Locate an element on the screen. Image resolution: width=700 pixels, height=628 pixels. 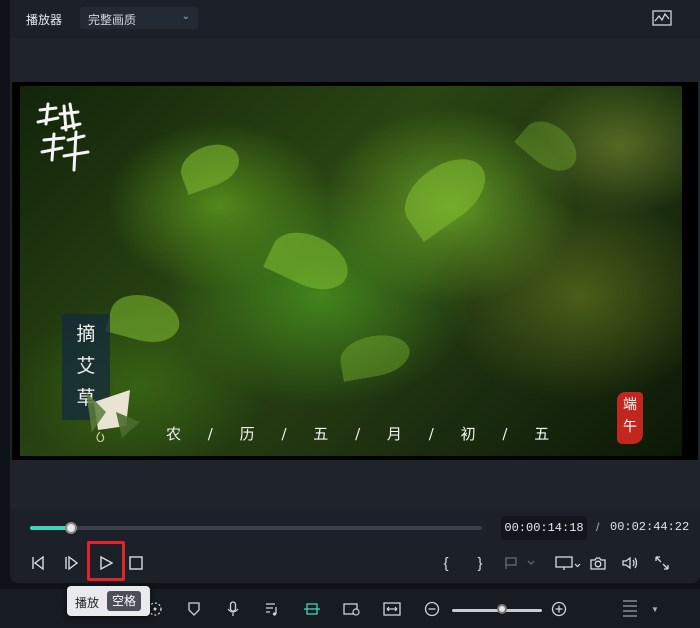
mark-out-button: } is located at coordinates (480, 563).